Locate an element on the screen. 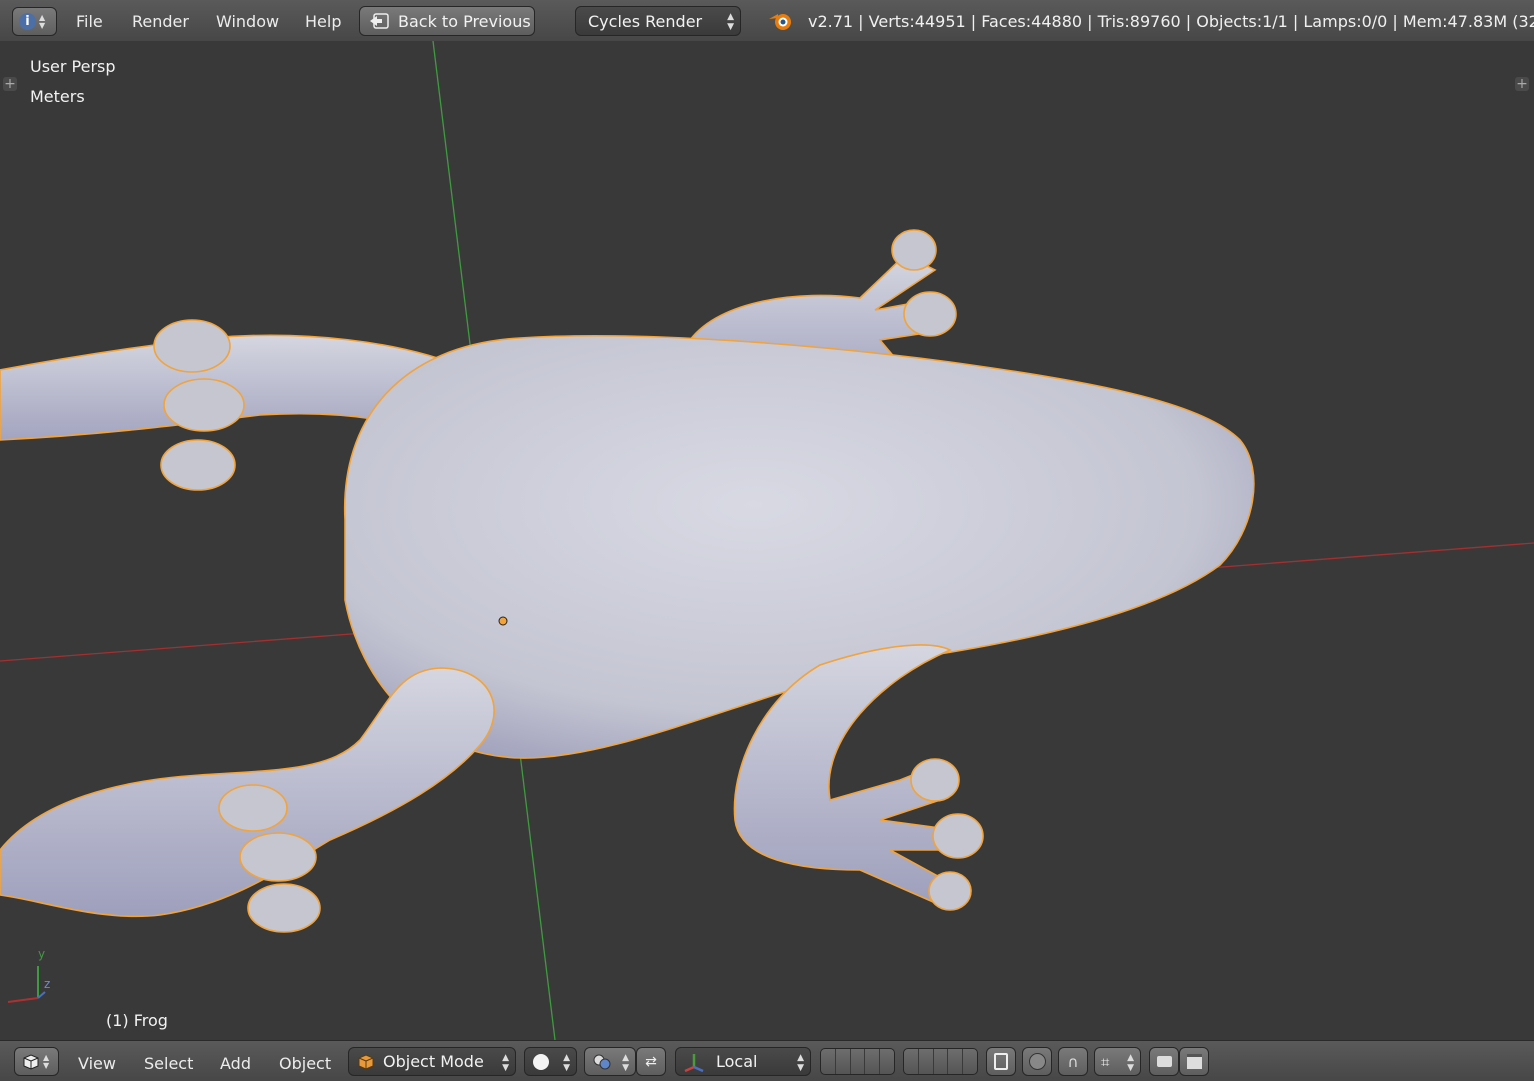  menu-view: View is located at coordinates (97, 1063).